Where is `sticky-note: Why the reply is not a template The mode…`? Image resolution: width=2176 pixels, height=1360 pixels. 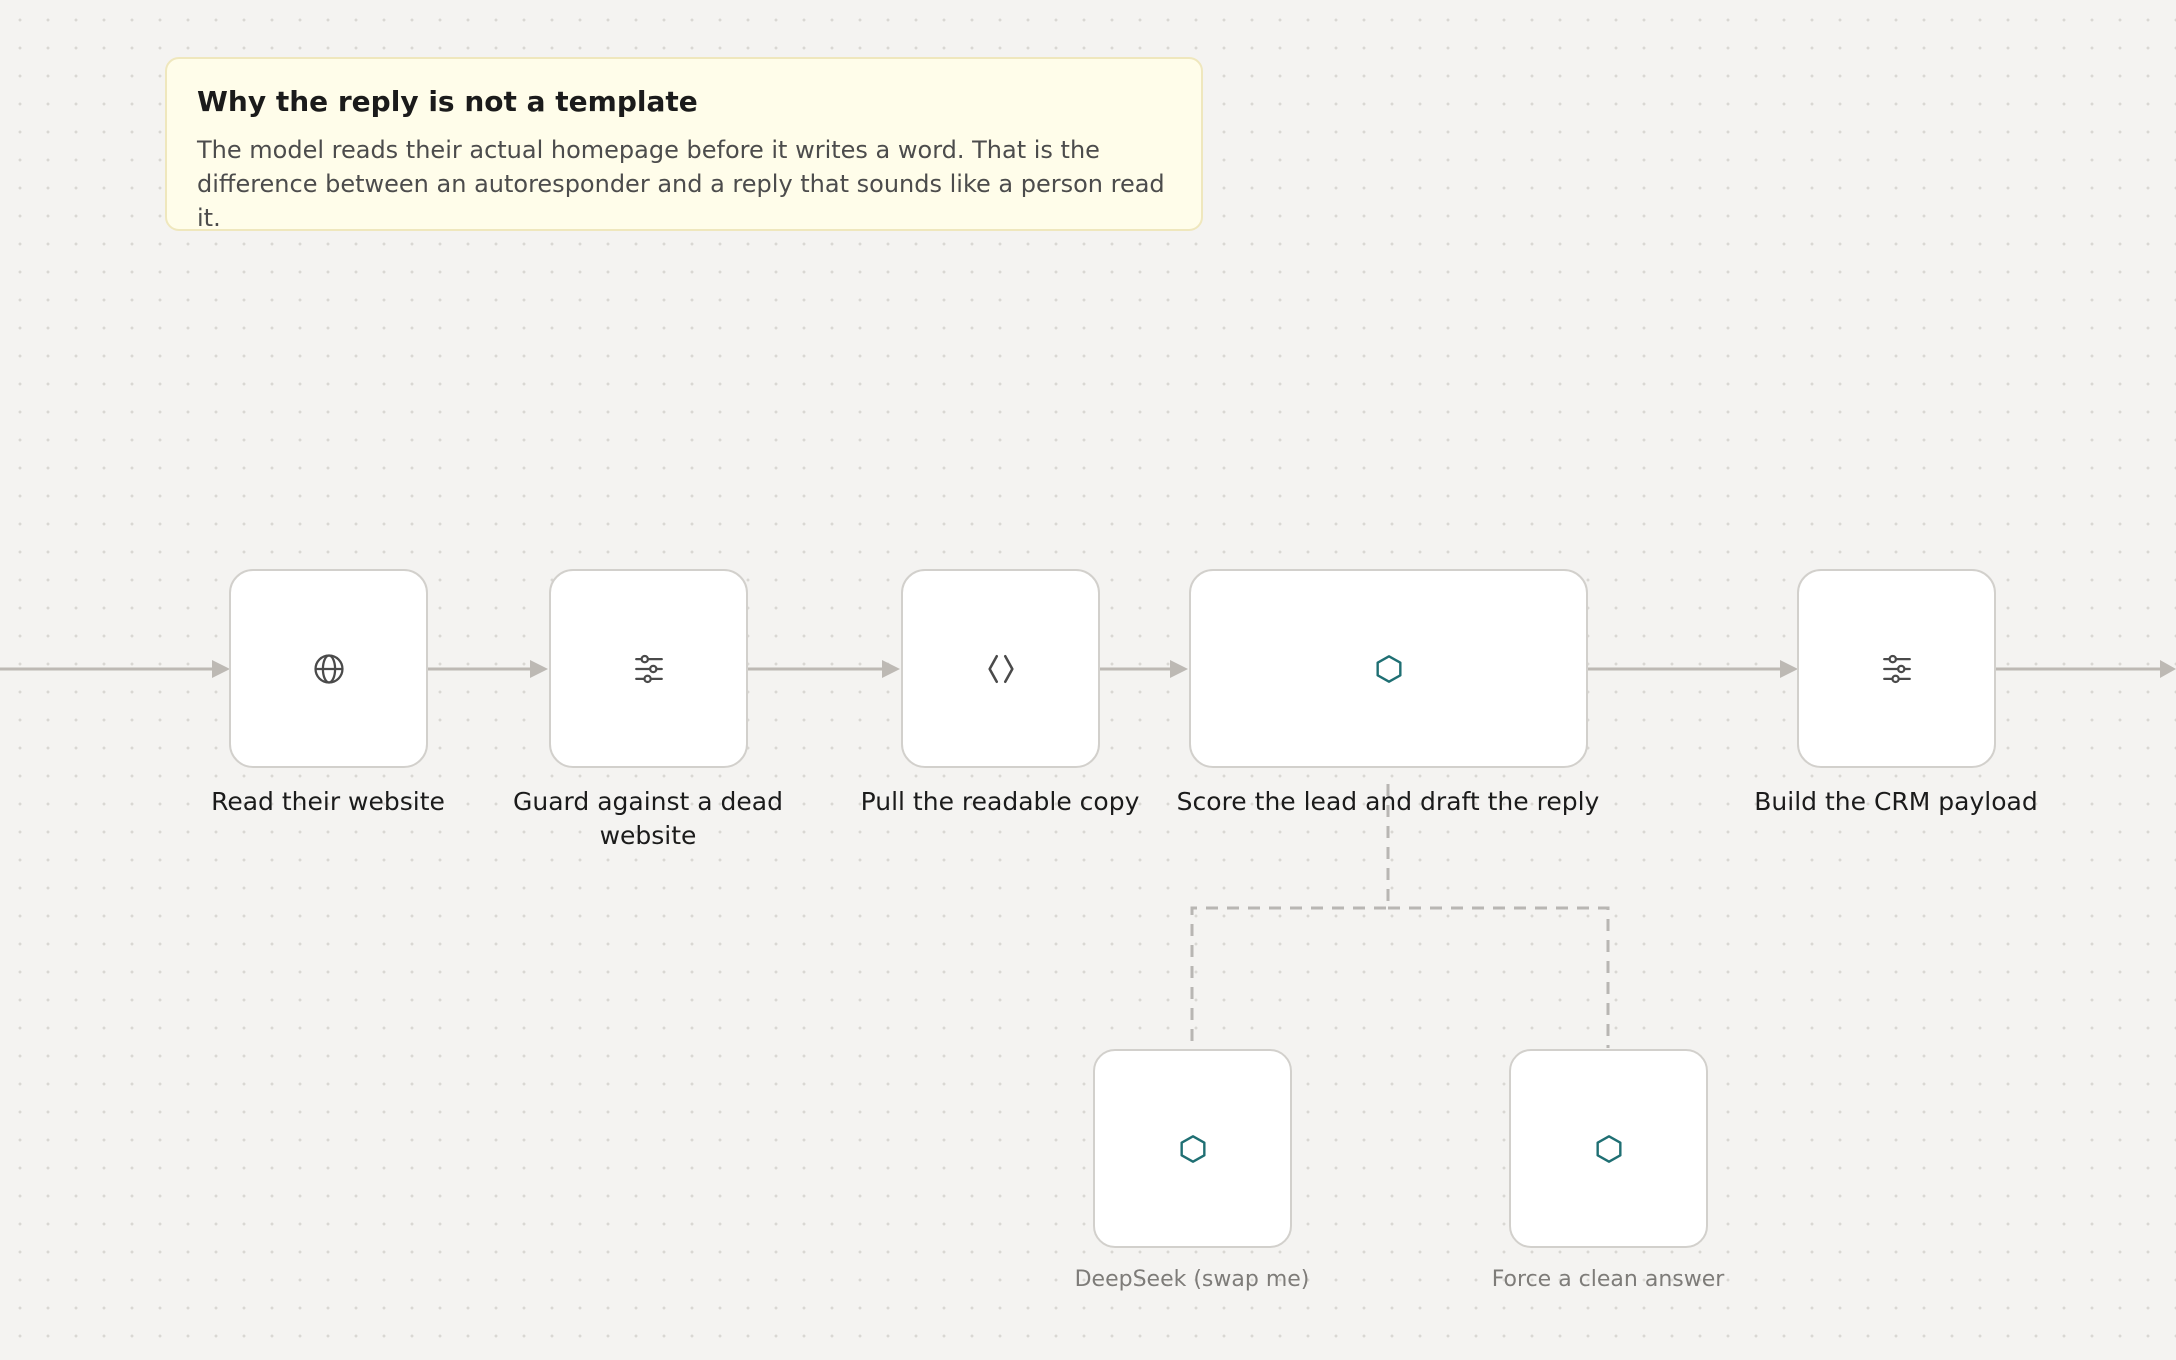
sticky-note: Why the reply is not a template The mode… is located at coordinates (684, 144).